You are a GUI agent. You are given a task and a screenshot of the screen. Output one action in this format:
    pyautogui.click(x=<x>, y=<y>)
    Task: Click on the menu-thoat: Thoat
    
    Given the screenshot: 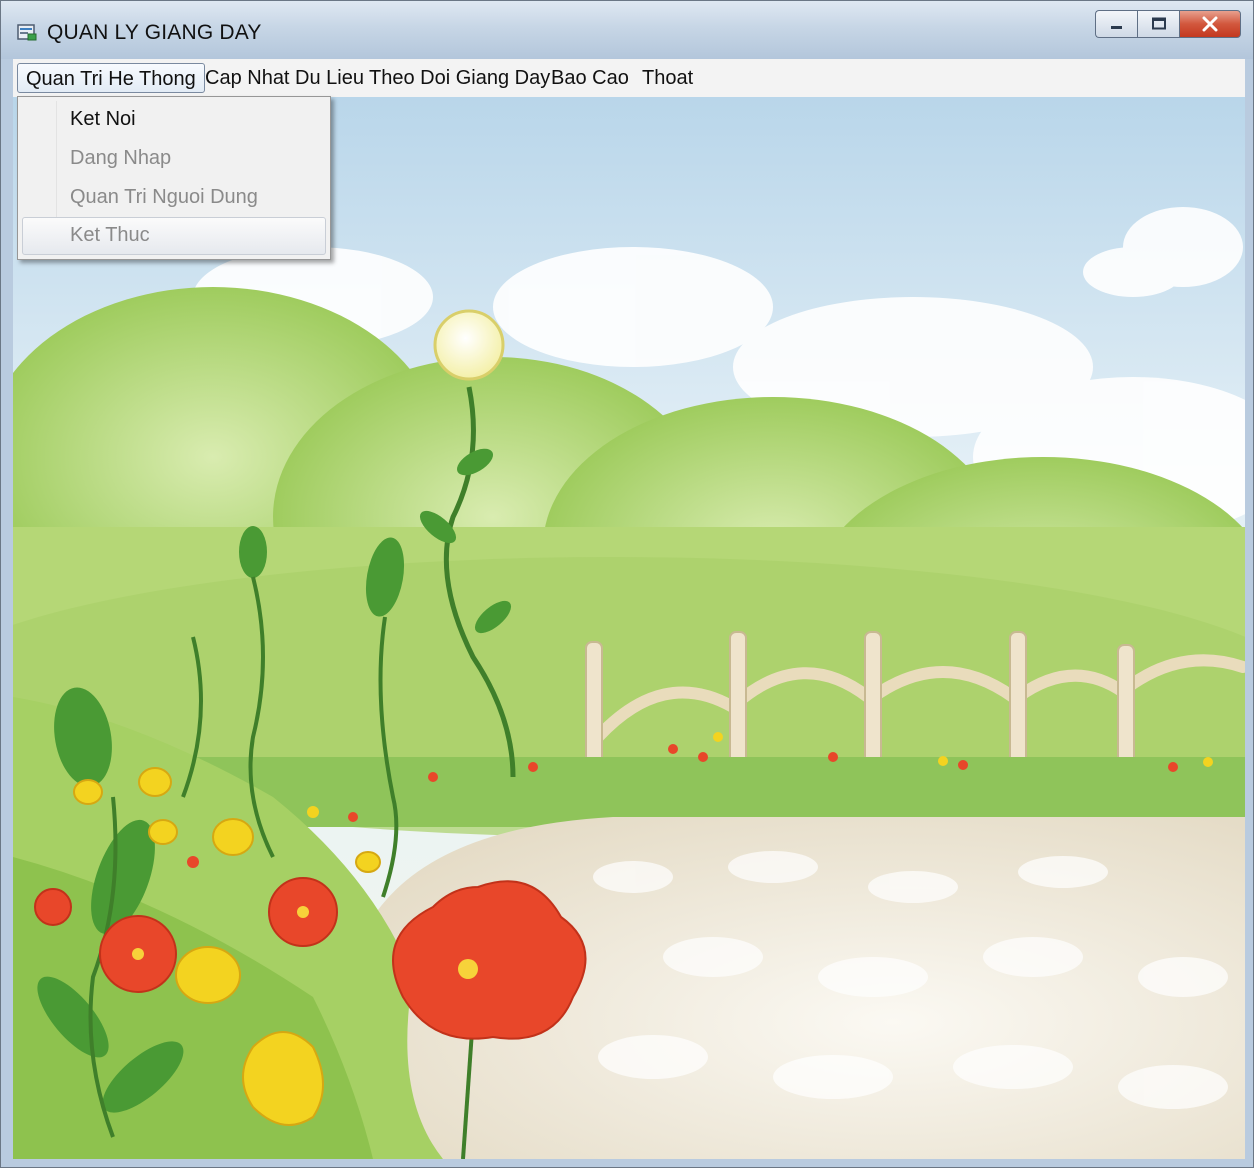 What is the action you would take?
    pyautogui.click(x=667, y=78)
    